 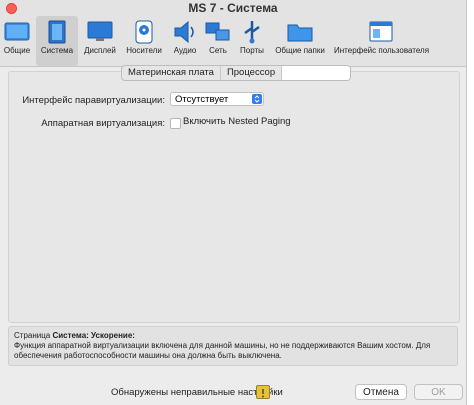 What do you see at coordinates (103, 123) in the screenshot?
I see `hwvirt-label: Аппаратная виртуализация:` at bounding box center [103, 123].